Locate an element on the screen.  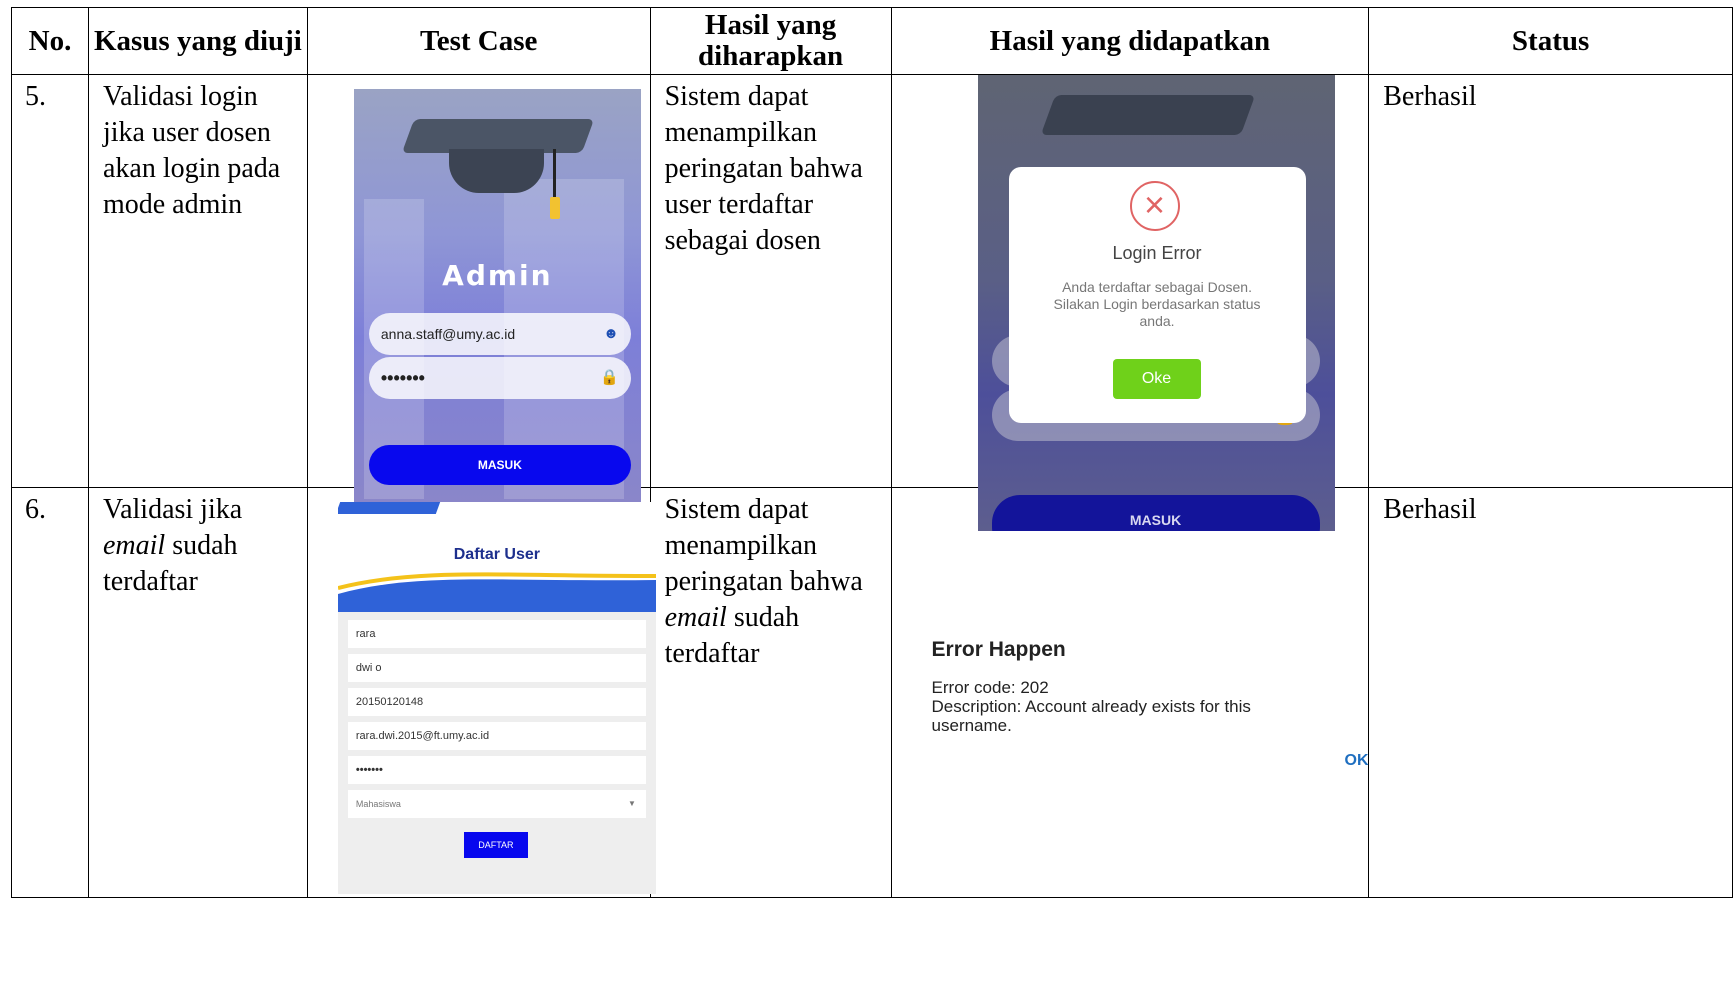
row-kasus: Validasi jika email sudah terdaftar is located at coordinates (172, 545).